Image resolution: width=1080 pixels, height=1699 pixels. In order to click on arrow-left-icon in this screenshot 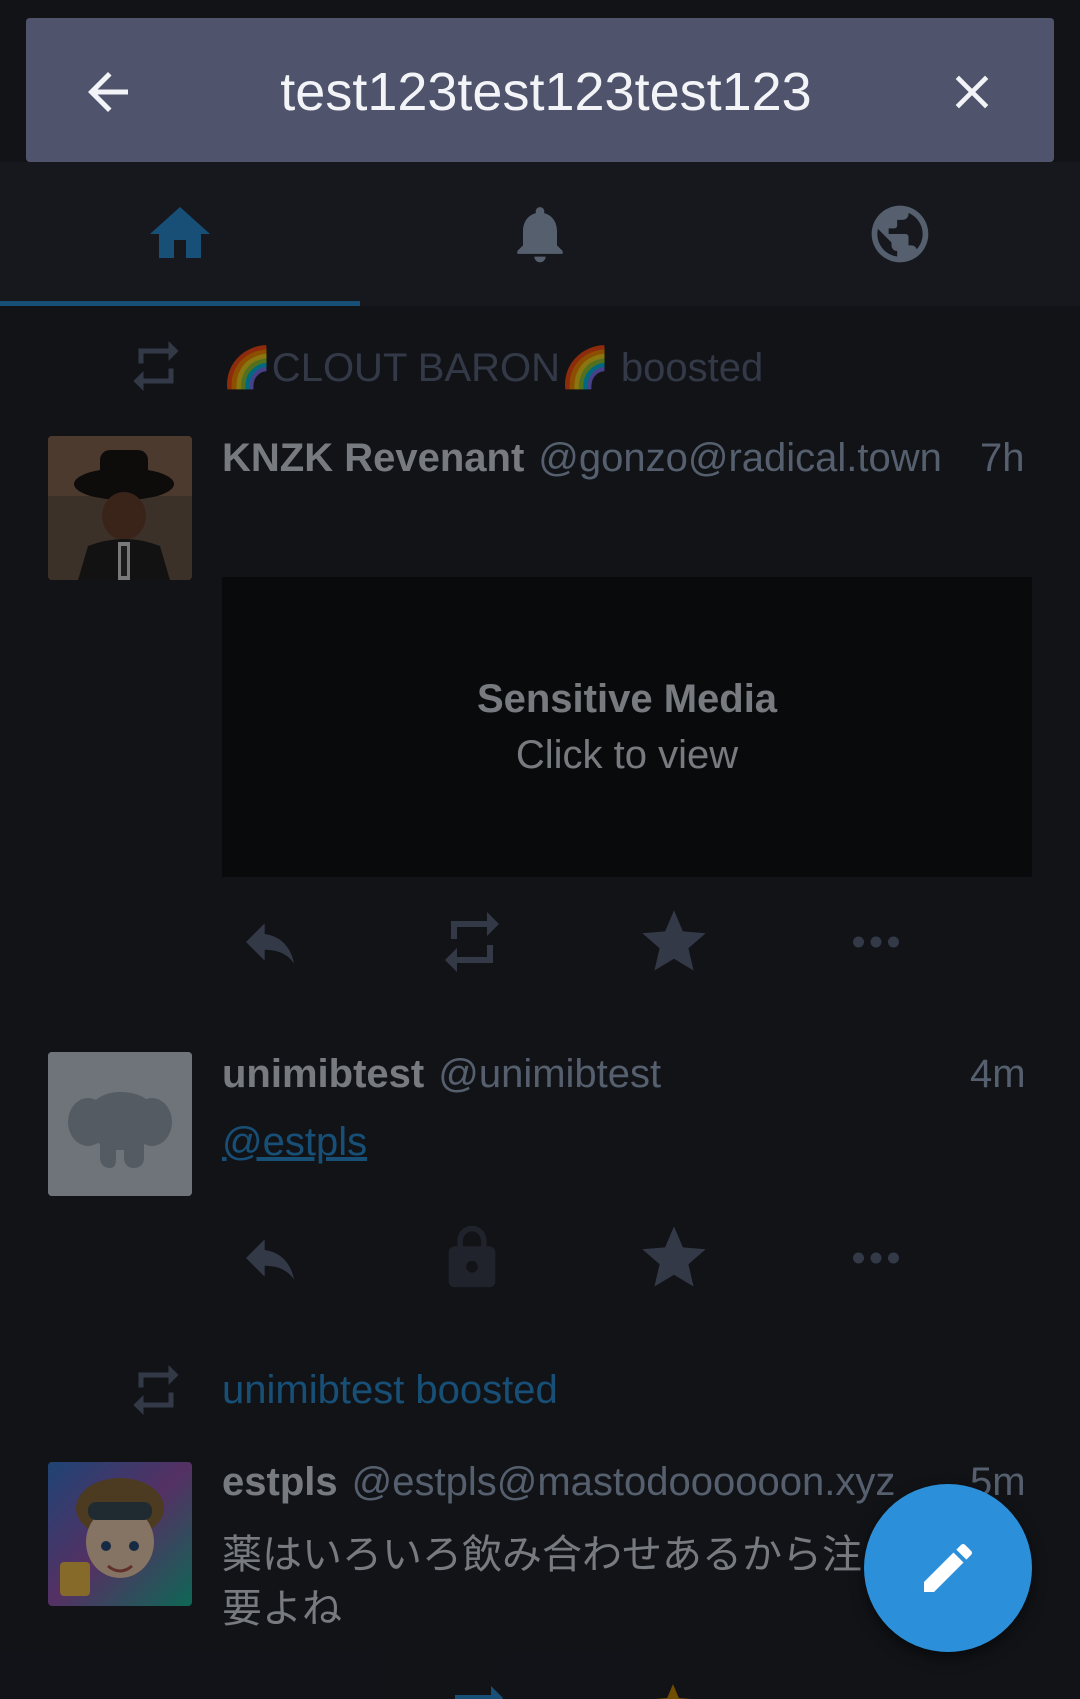, I will do `click(108, 92)`.